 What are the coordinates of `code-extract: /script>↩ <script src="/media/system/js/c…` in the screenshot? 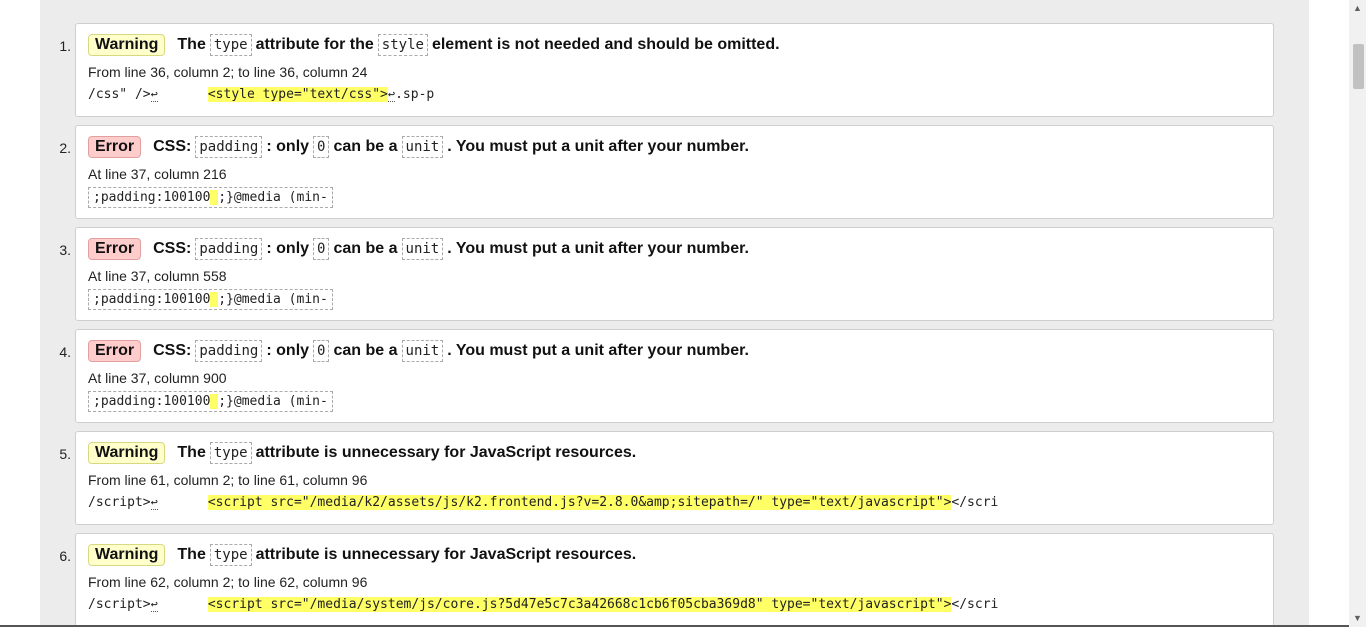 It's located at (543, 604).